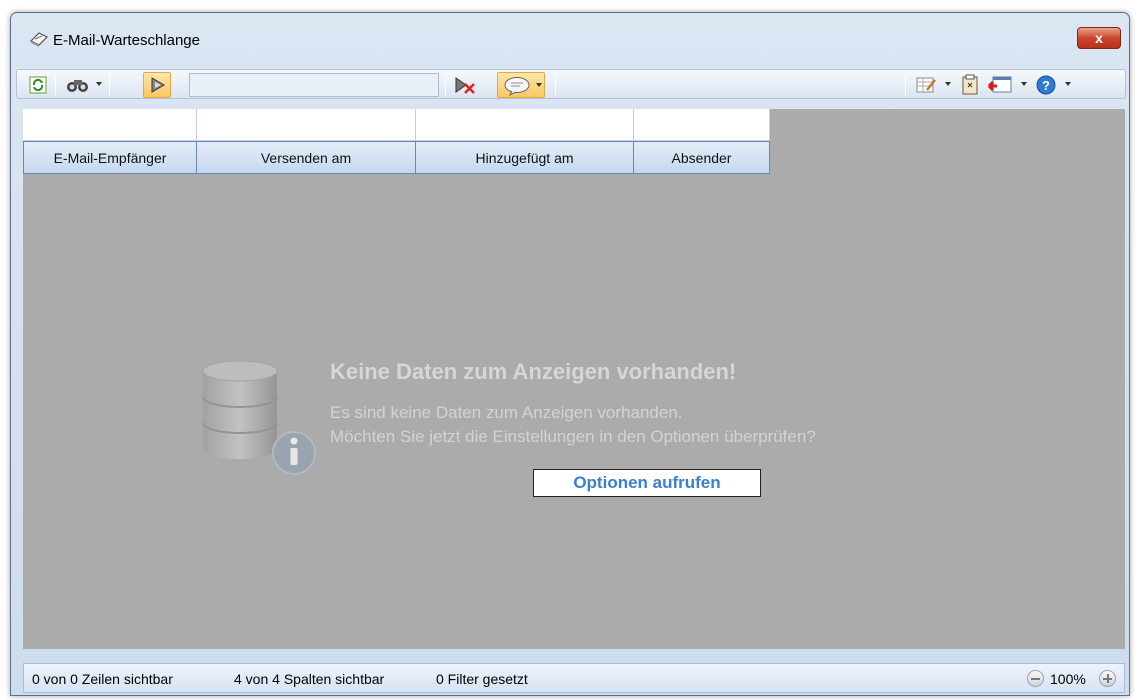 This screenshot has height=700, width=1140. I want to click on visible-columns-status: 4 von 4 Spalten sichtbar, so click(309, 679).